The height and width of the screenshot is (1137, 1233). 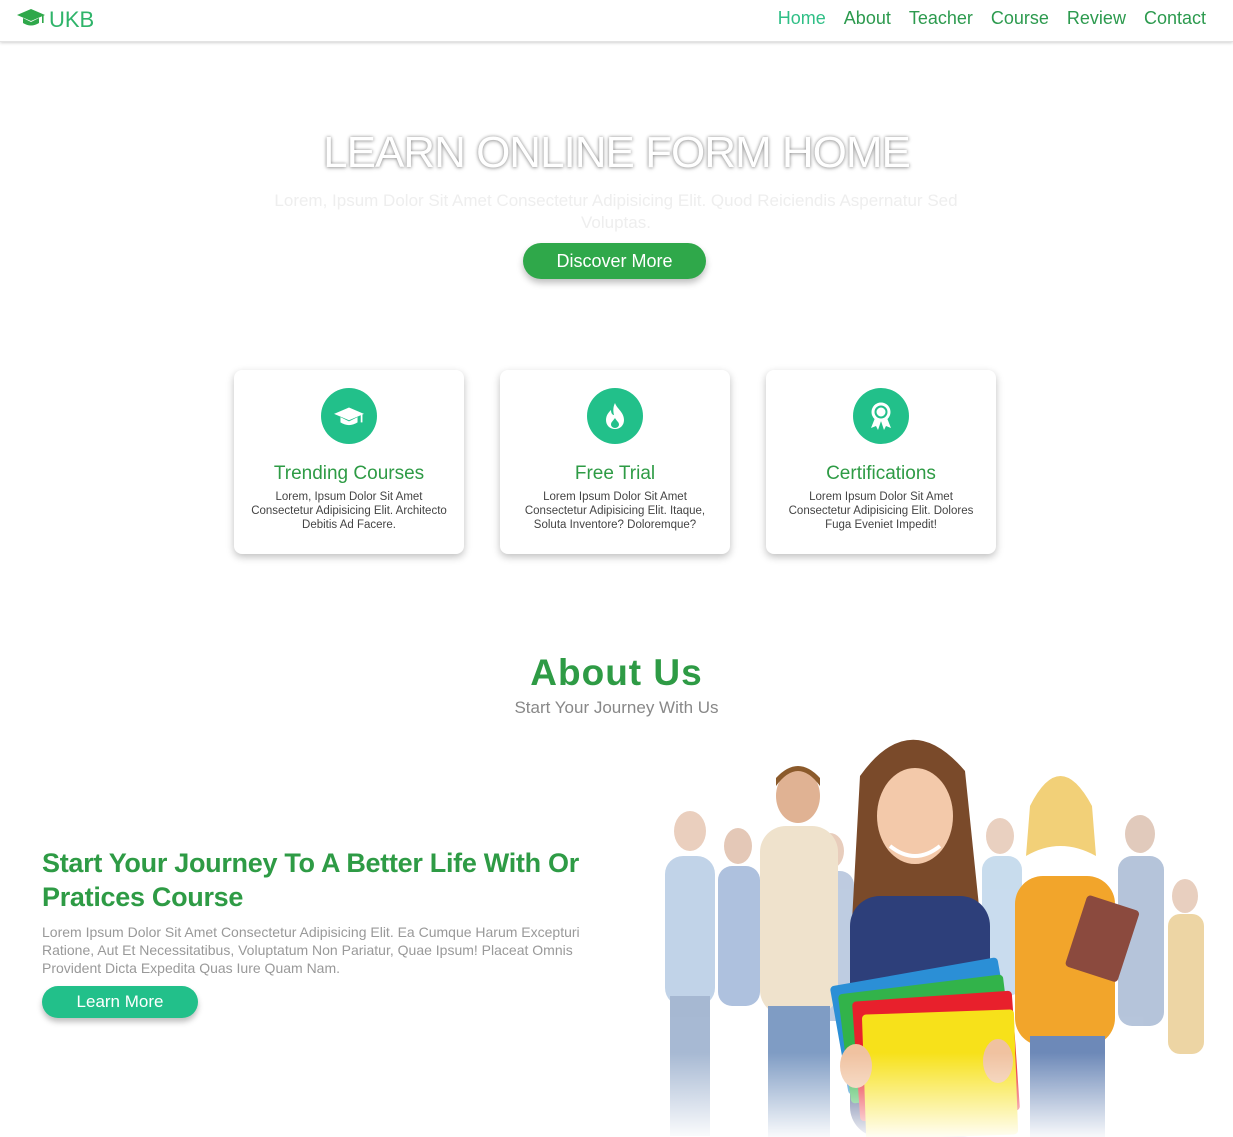 I want to click on logo: UKB, so click(x=55, y=19).